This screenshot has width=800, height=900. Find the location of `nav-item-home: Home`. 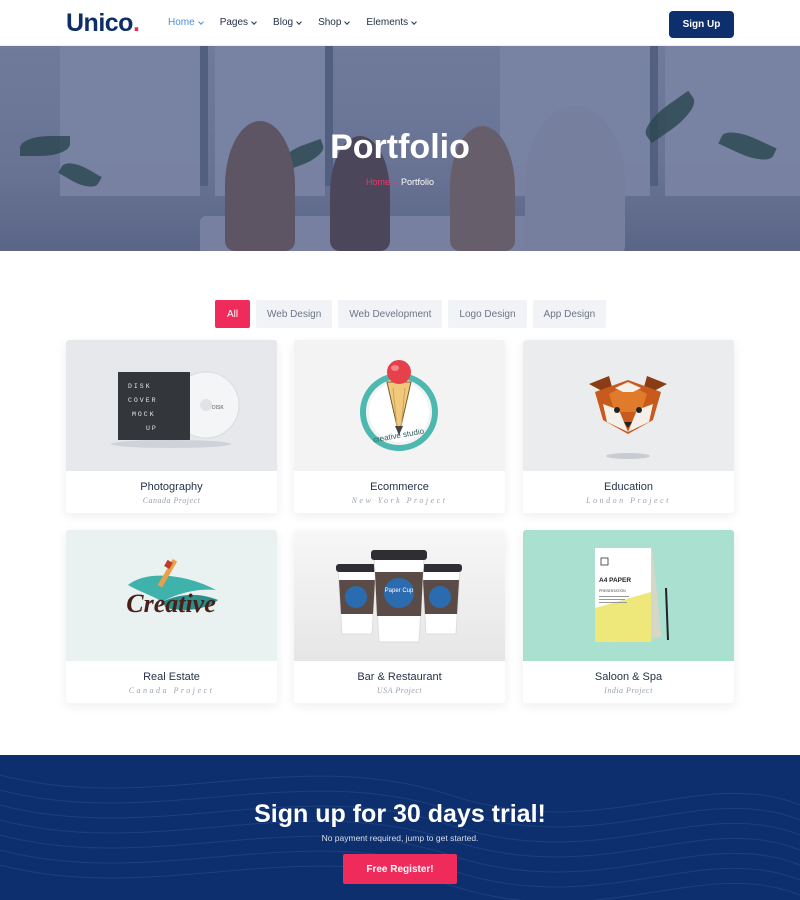

nav-item-home: Home is located at coordinates (186, 22).